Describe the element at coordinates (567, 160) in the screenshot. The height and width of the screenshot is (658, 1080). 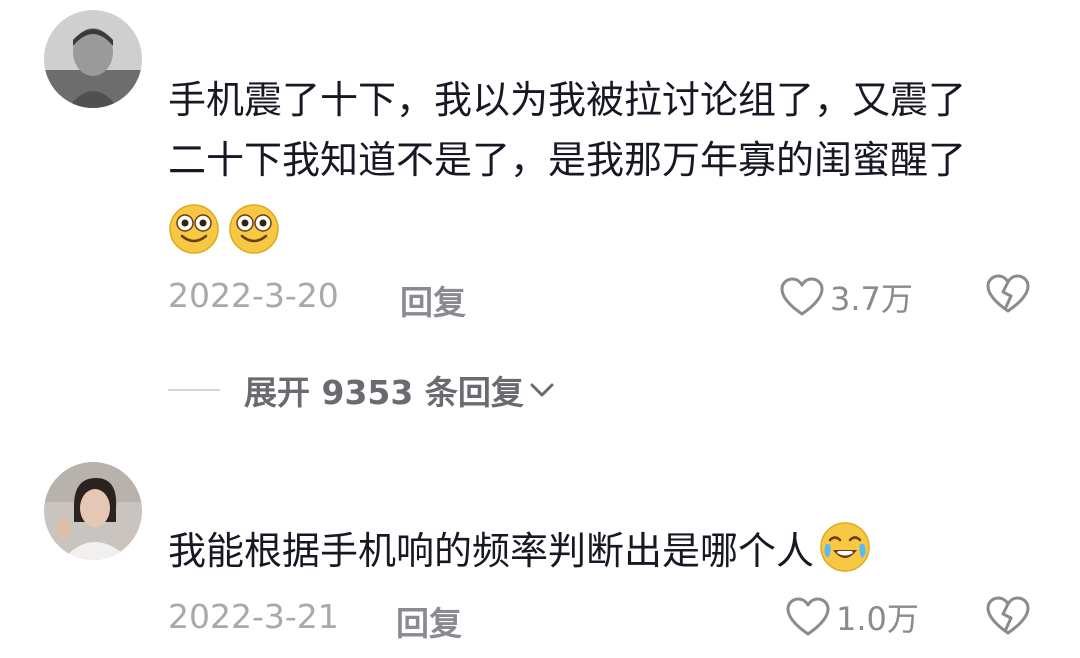
I see `comment-text: 二十下我知道不是了，是我那万年寡的闺蜜醒了` at that location.